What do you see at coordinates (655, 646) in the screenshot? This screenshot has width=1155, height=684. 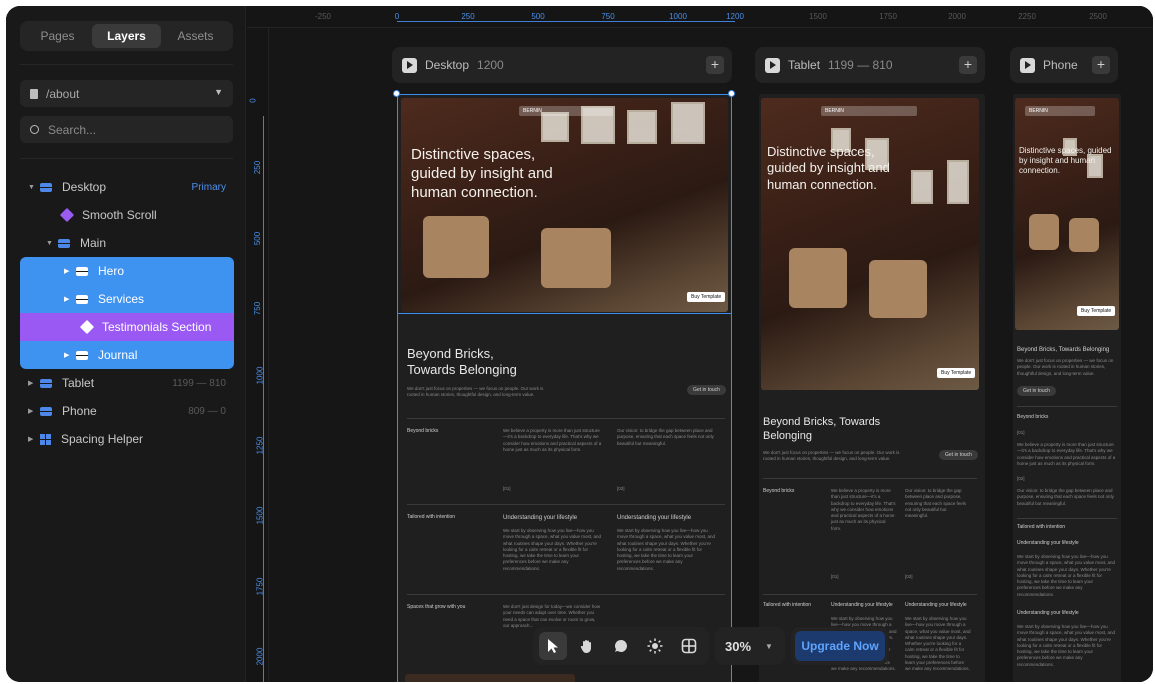 I see `theme-icon` at bounding box center [655, 646].